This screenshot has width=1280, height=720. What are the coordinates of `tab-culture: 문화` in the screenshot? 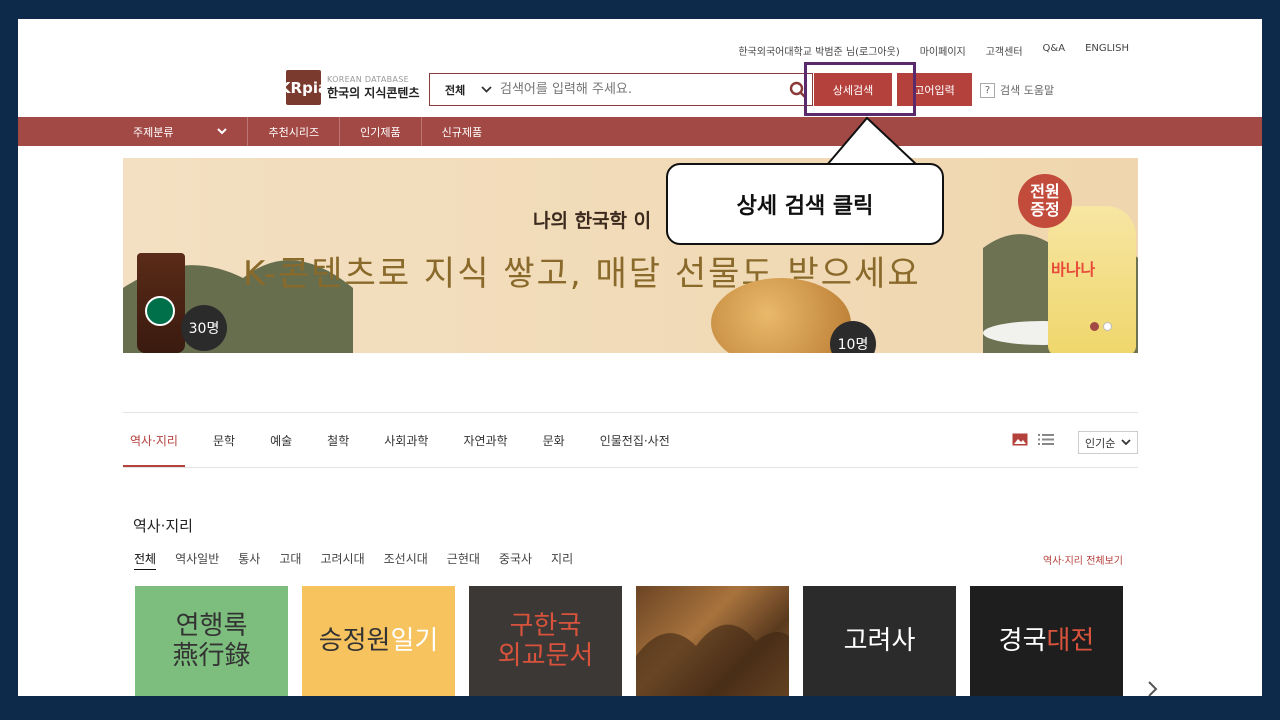 It's located at (554, 440).